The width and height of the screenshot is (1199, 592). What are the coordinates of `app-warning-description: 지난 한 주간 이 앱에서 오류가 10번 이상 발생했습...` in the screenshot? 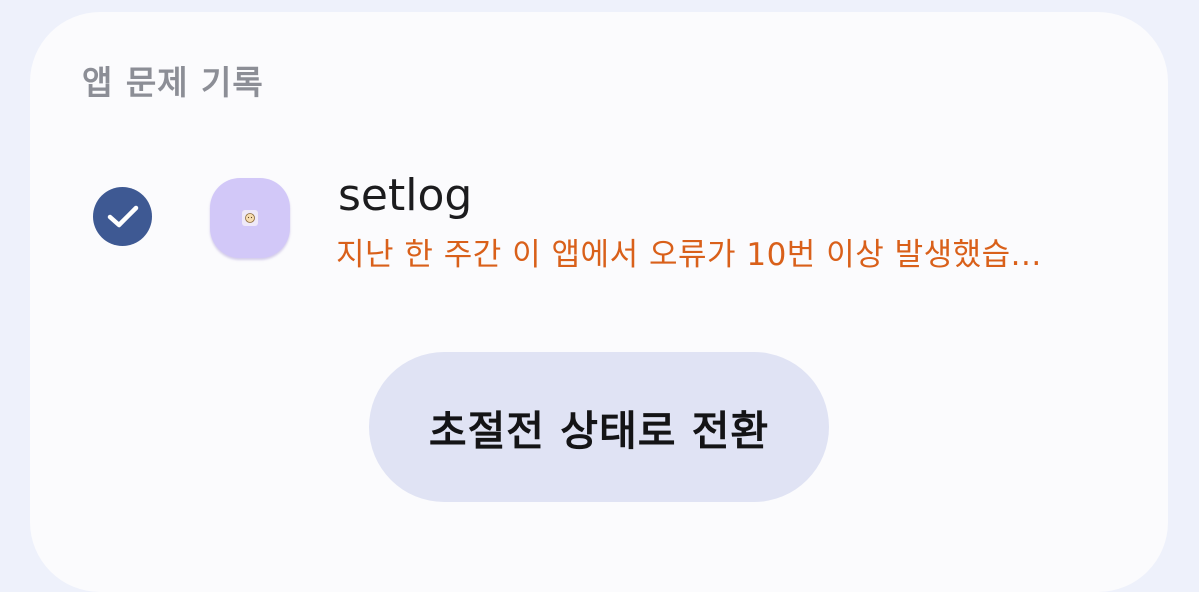 It's located at (689, 255).